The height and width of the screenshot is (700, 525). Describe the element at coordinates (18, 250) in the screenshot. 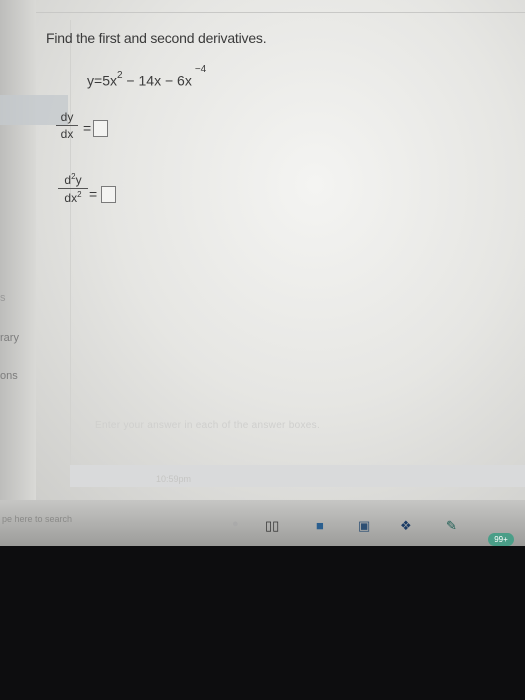

I see `left-sidebar` at that location.